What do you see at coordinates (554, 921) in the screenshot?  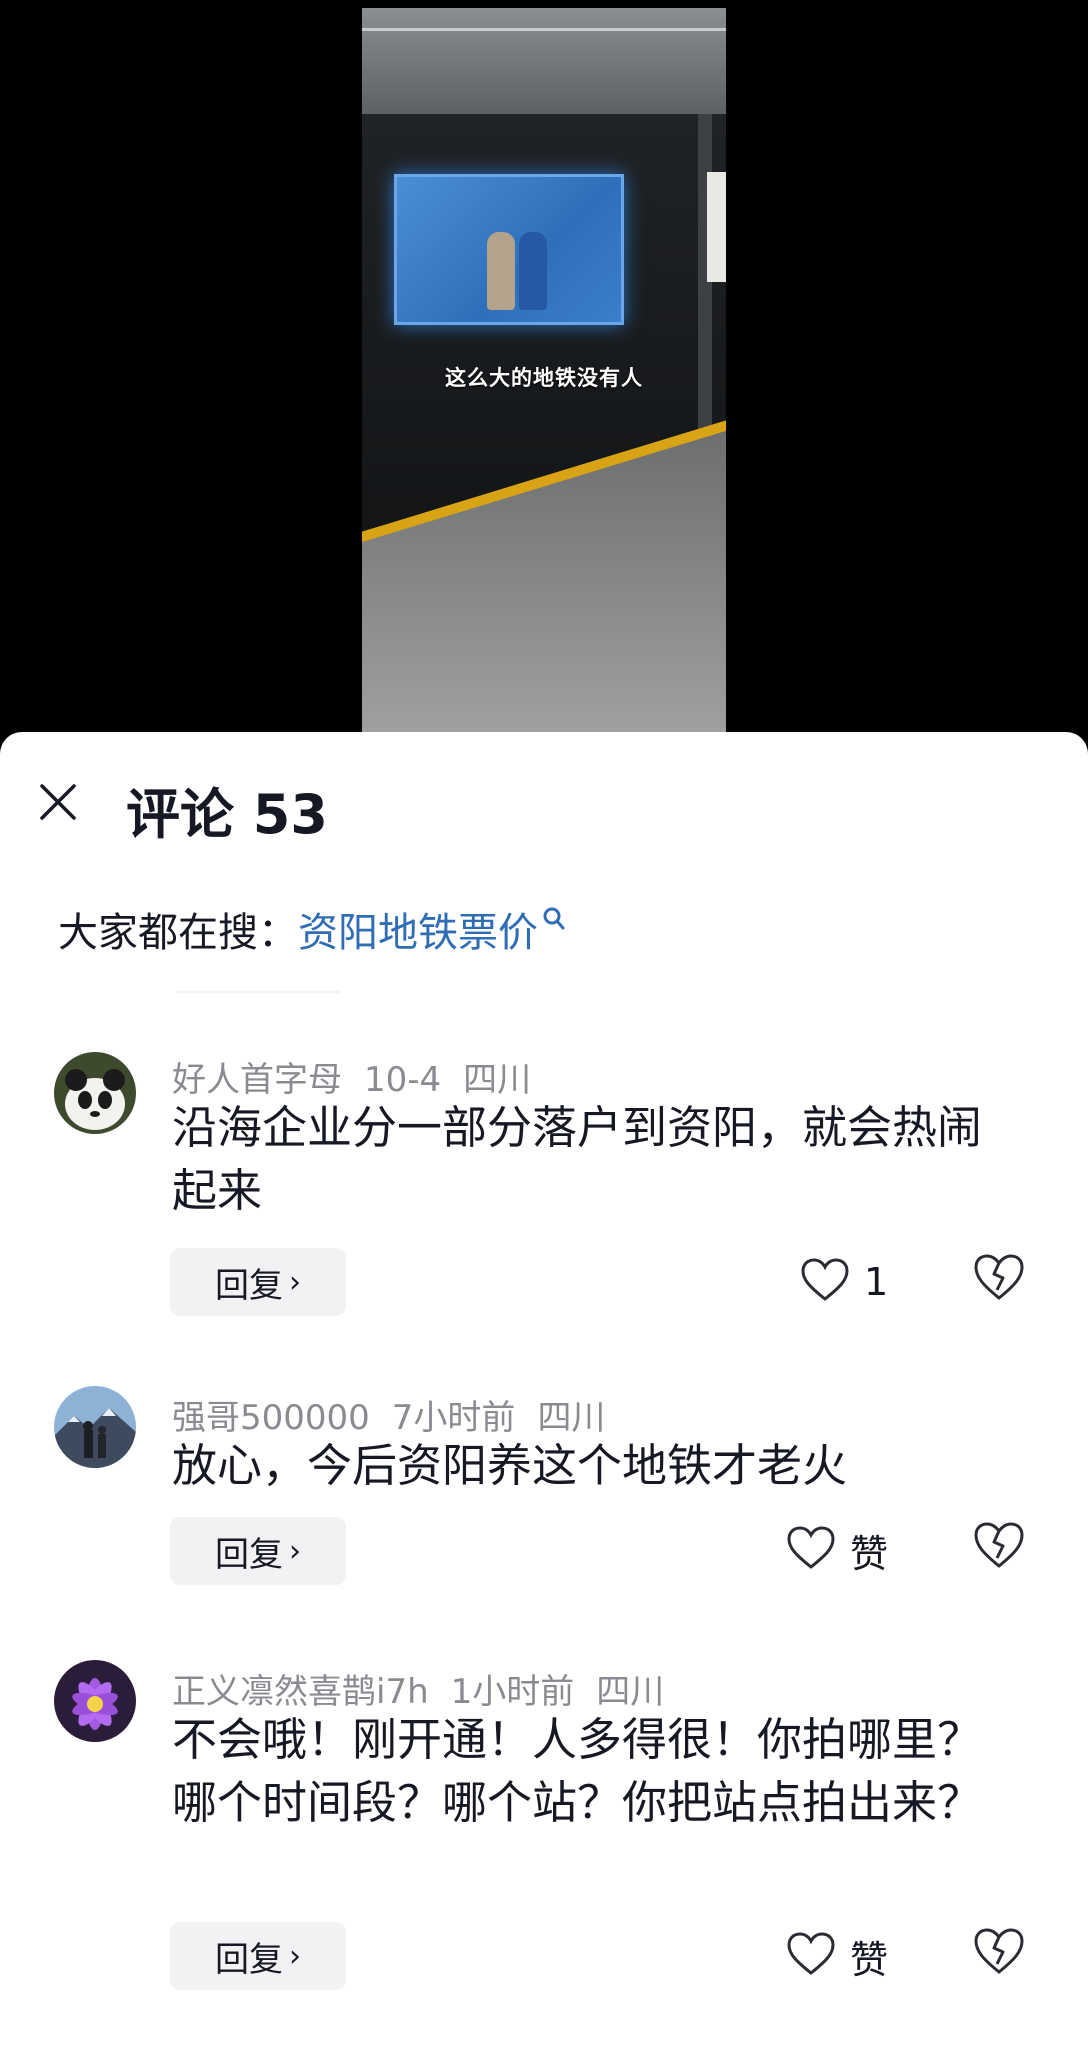 I see `search-icon` at bounding box center [554, 921].